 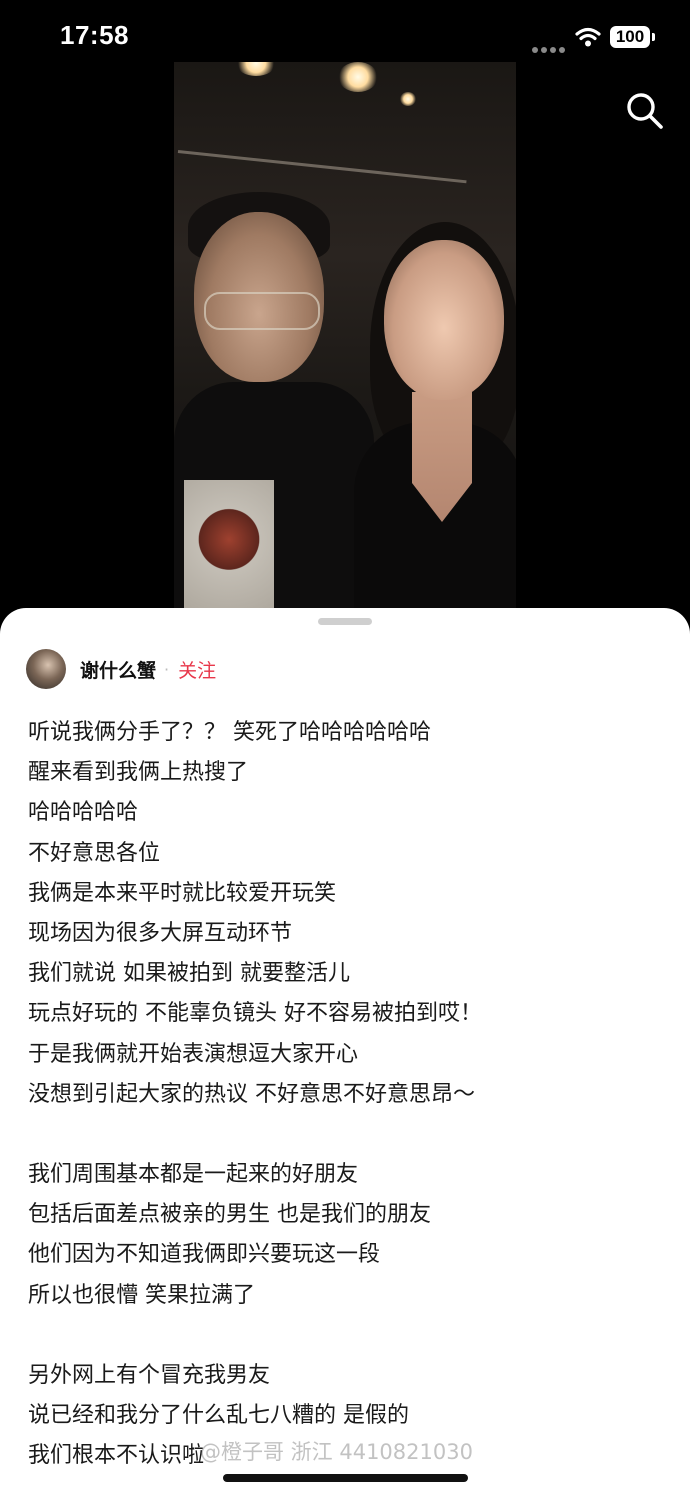 I want to click on author-name: 谢什么蟹, so click(x=118, y=669).